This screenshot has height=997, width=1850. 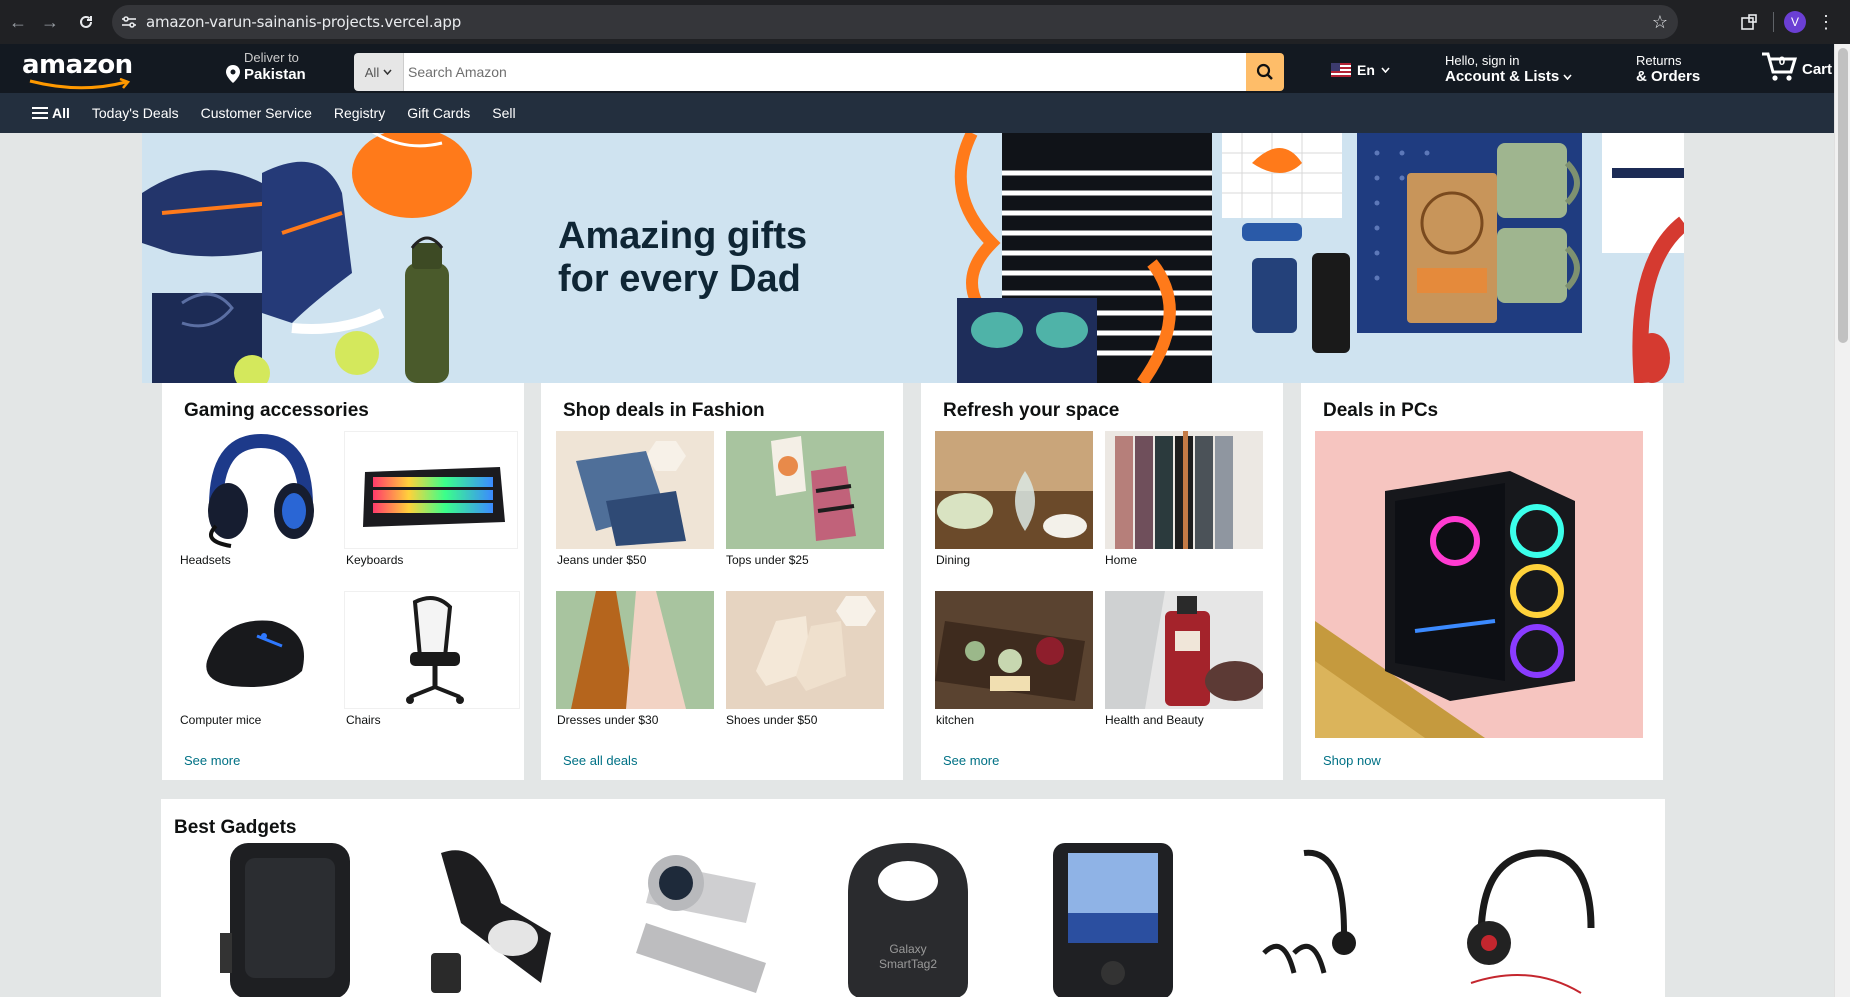 I want to click on cart-label: Cart, so click(x=1817, y=69).